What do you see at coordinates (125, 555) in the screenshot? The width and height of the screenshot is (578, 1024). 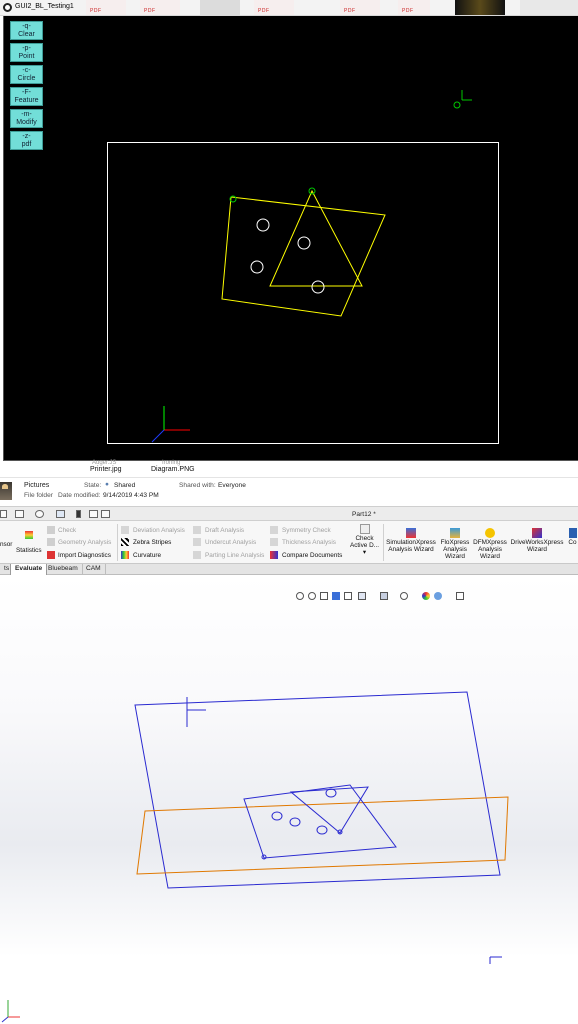 I see `curvature-icon` at bounding box center [125, 555].